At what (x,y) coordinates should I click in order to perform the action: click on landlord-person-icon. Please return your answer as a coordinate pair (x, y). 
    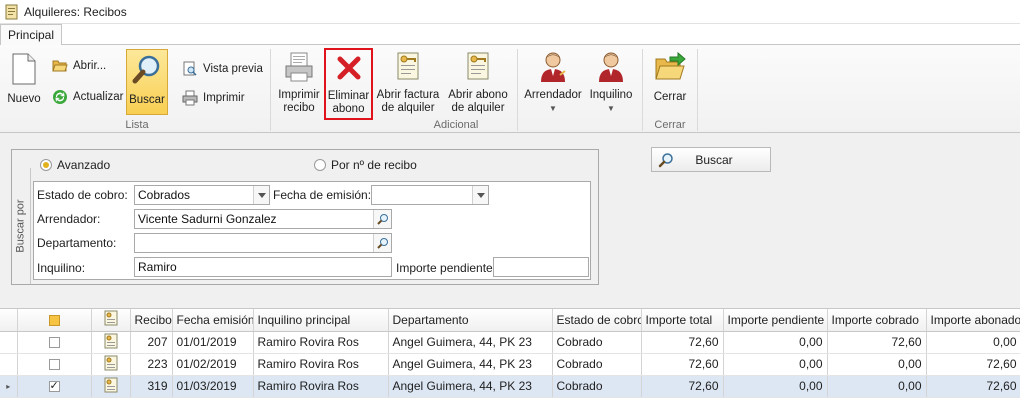
    Looking at the image, I should click on (553, 67).